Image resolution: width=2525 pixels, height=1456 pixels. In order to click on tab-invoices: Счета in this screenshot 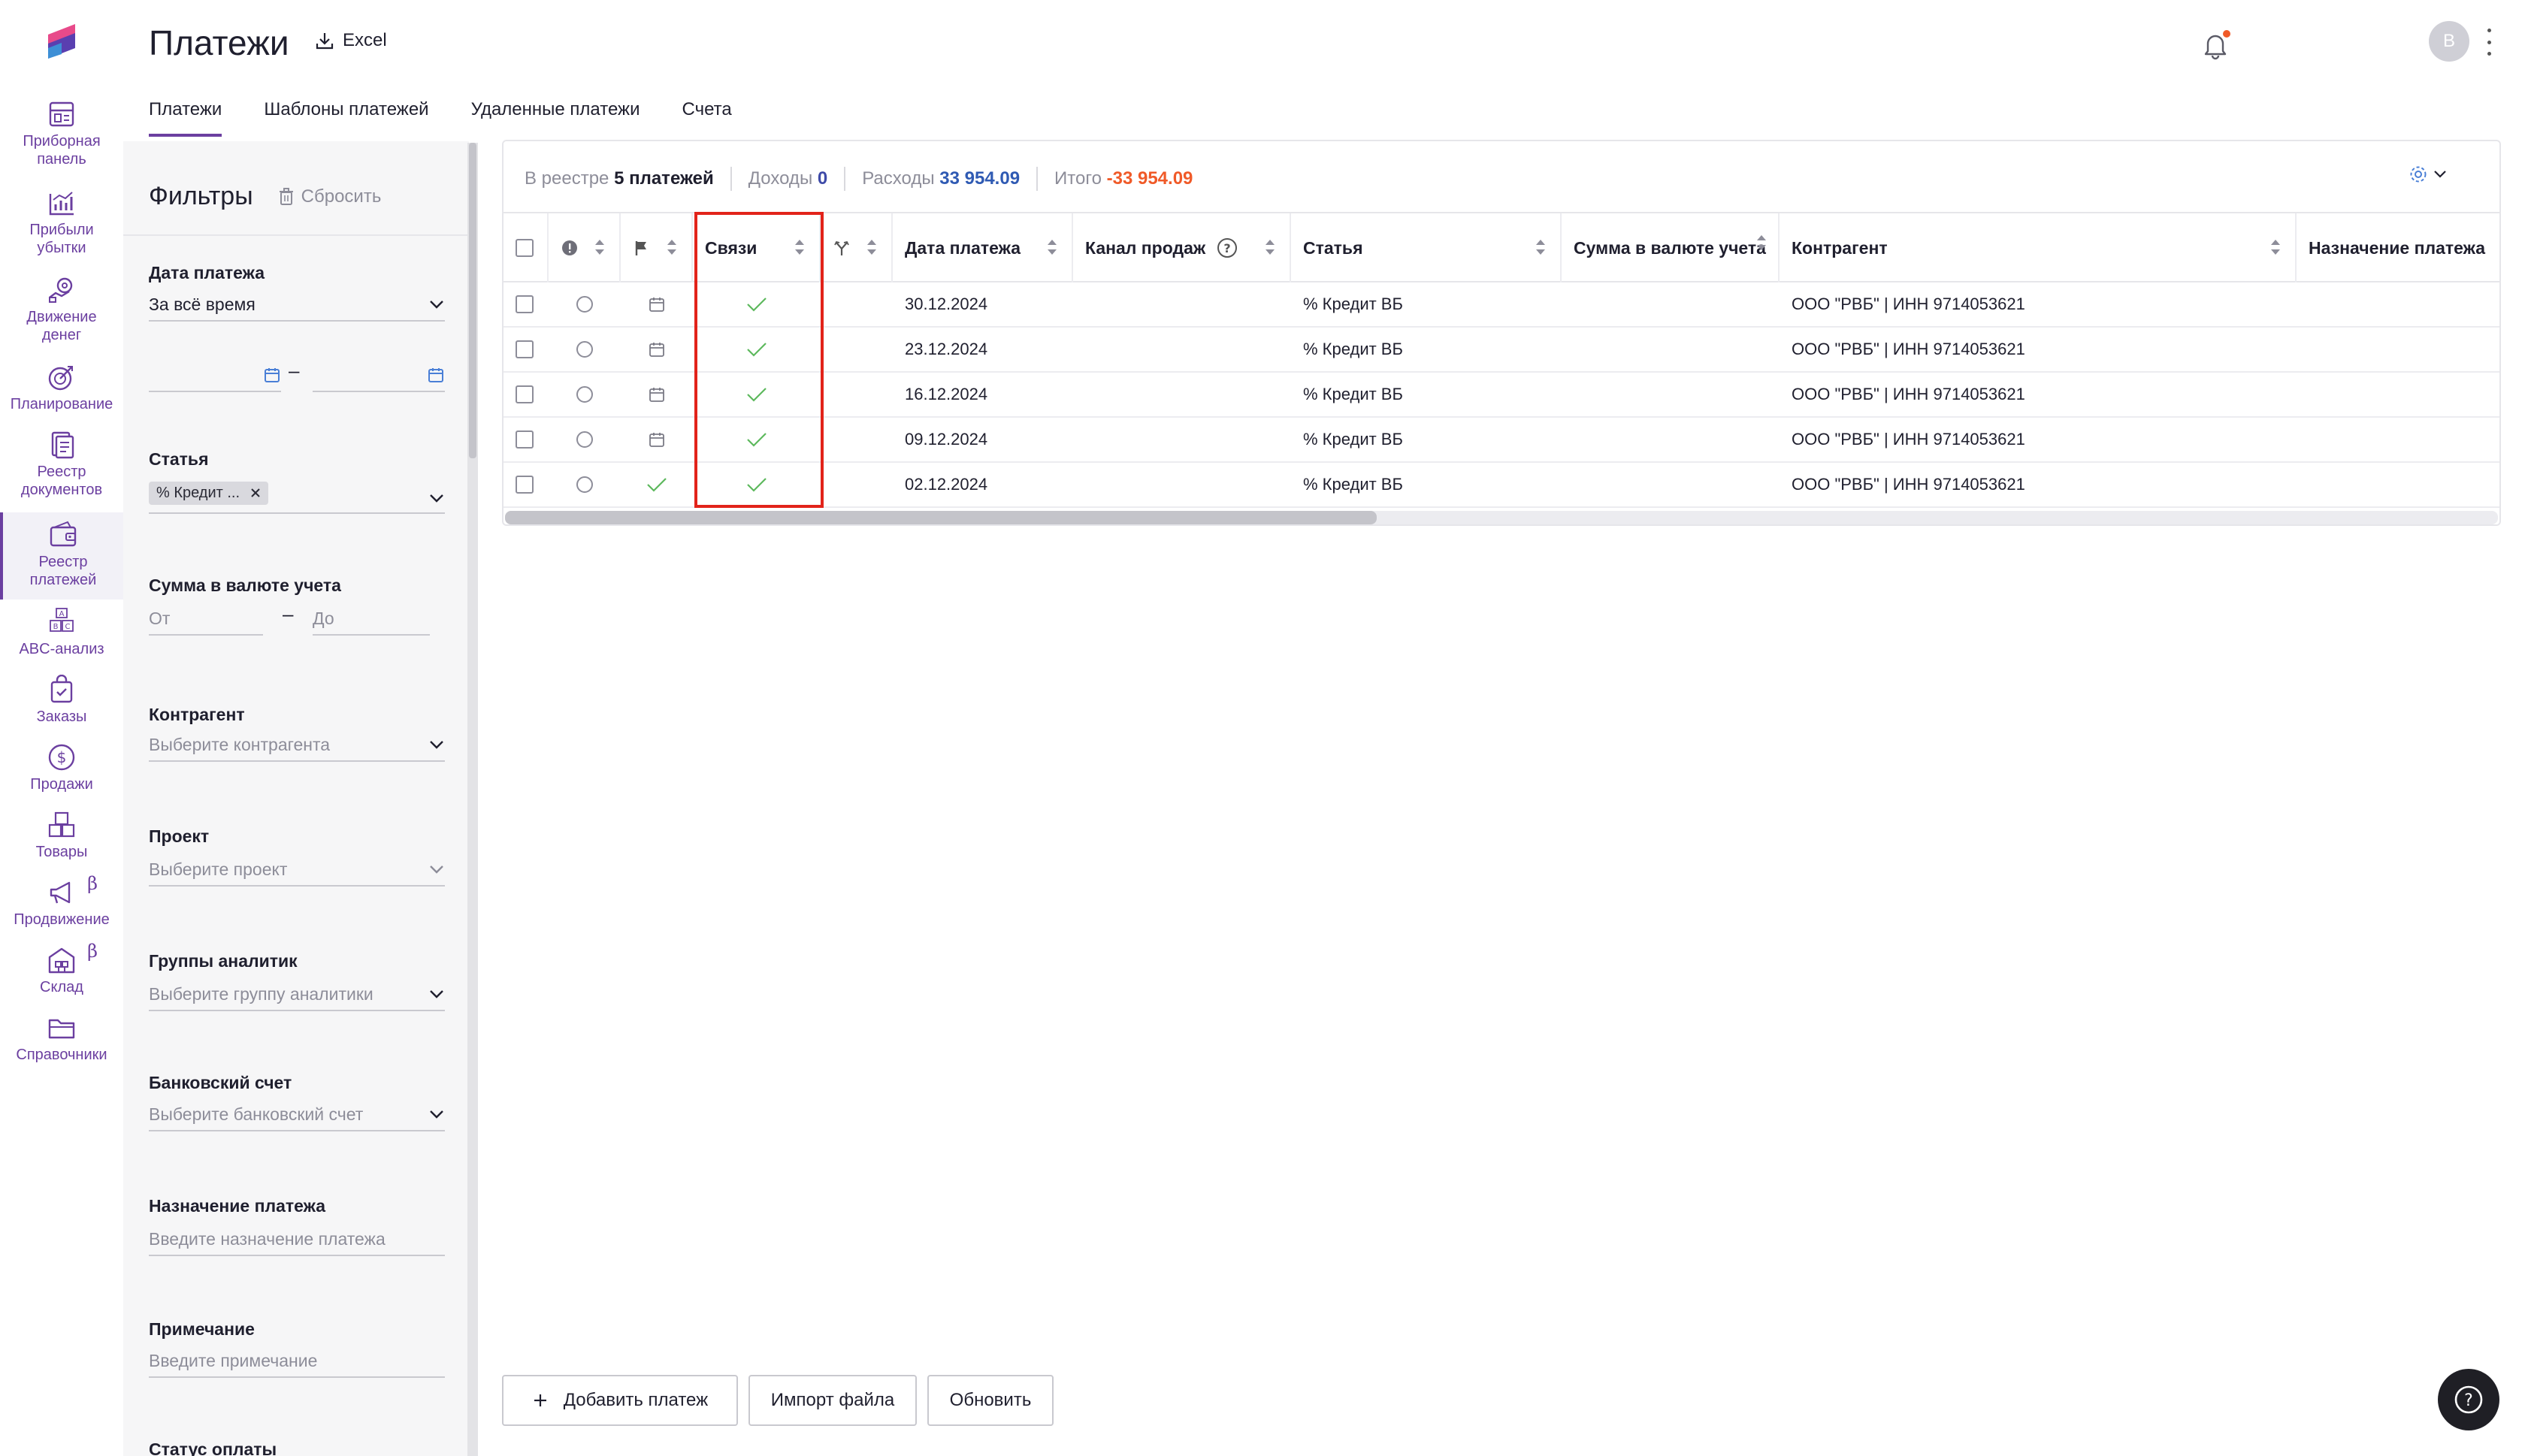, I will do `click(707, 118)`.